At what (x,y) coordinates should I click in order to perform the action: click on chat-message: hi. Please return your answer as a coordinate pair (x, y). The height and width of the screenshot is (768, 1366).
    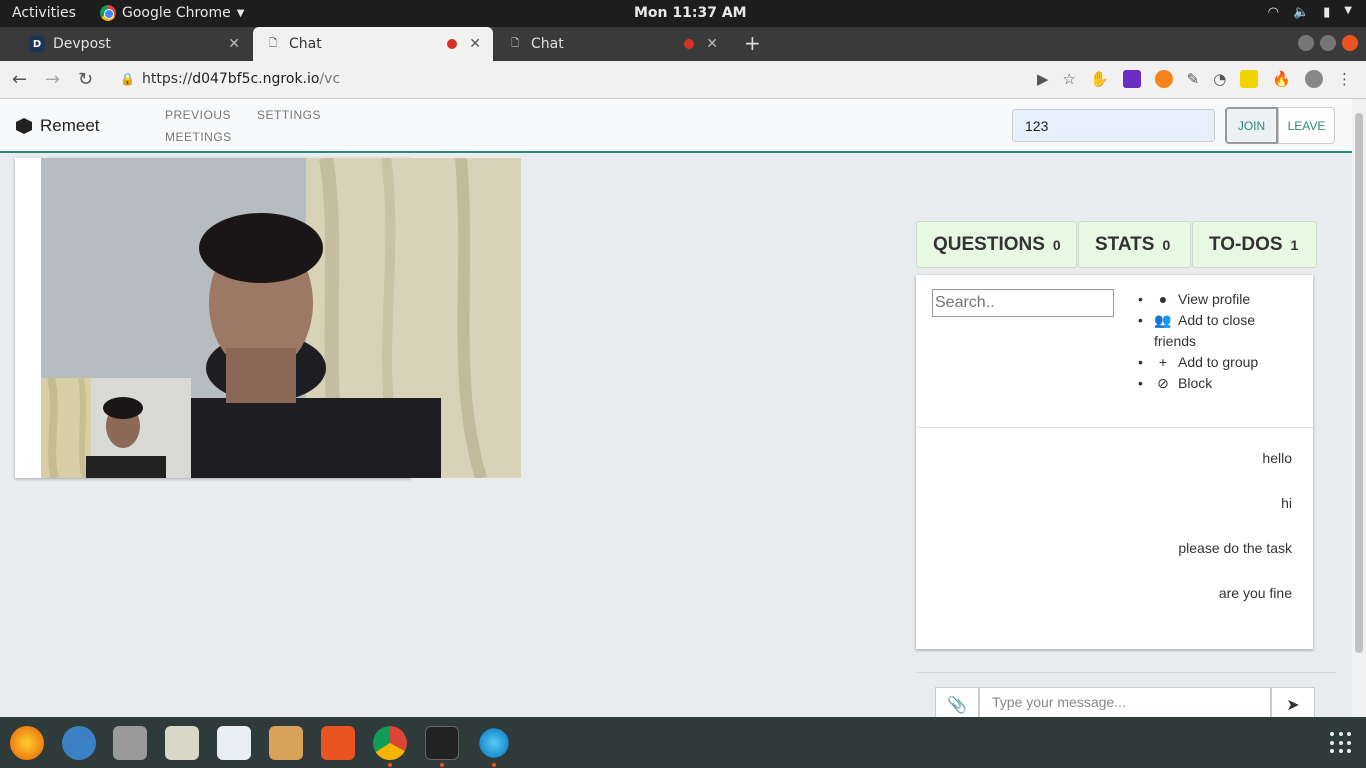
    Looking at the image, I should click on (1286, 503).